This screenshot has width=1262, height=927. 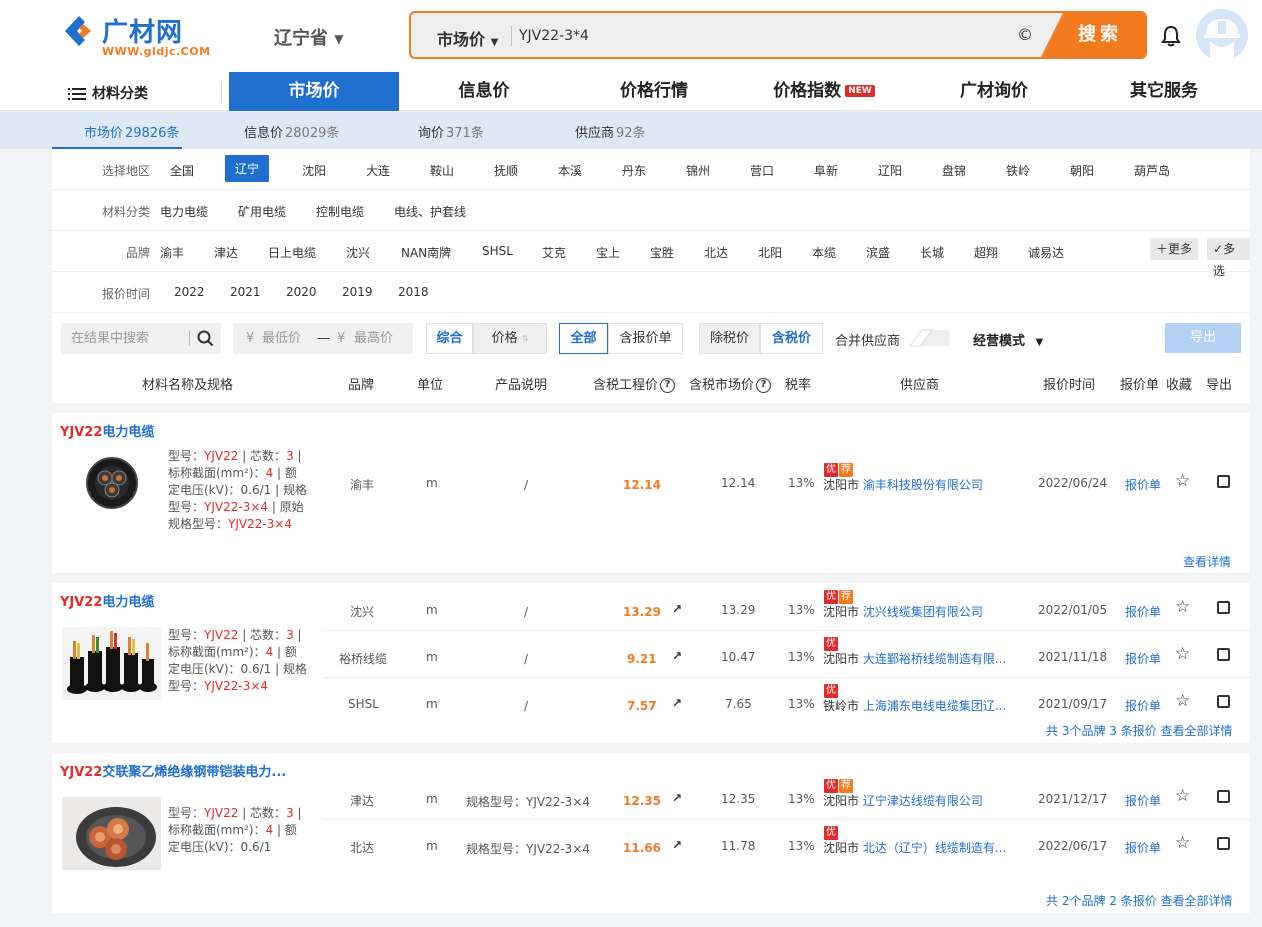 I want to click on supplier-link: 渝丰科技股份有限公司, so click(x=923, y=485).